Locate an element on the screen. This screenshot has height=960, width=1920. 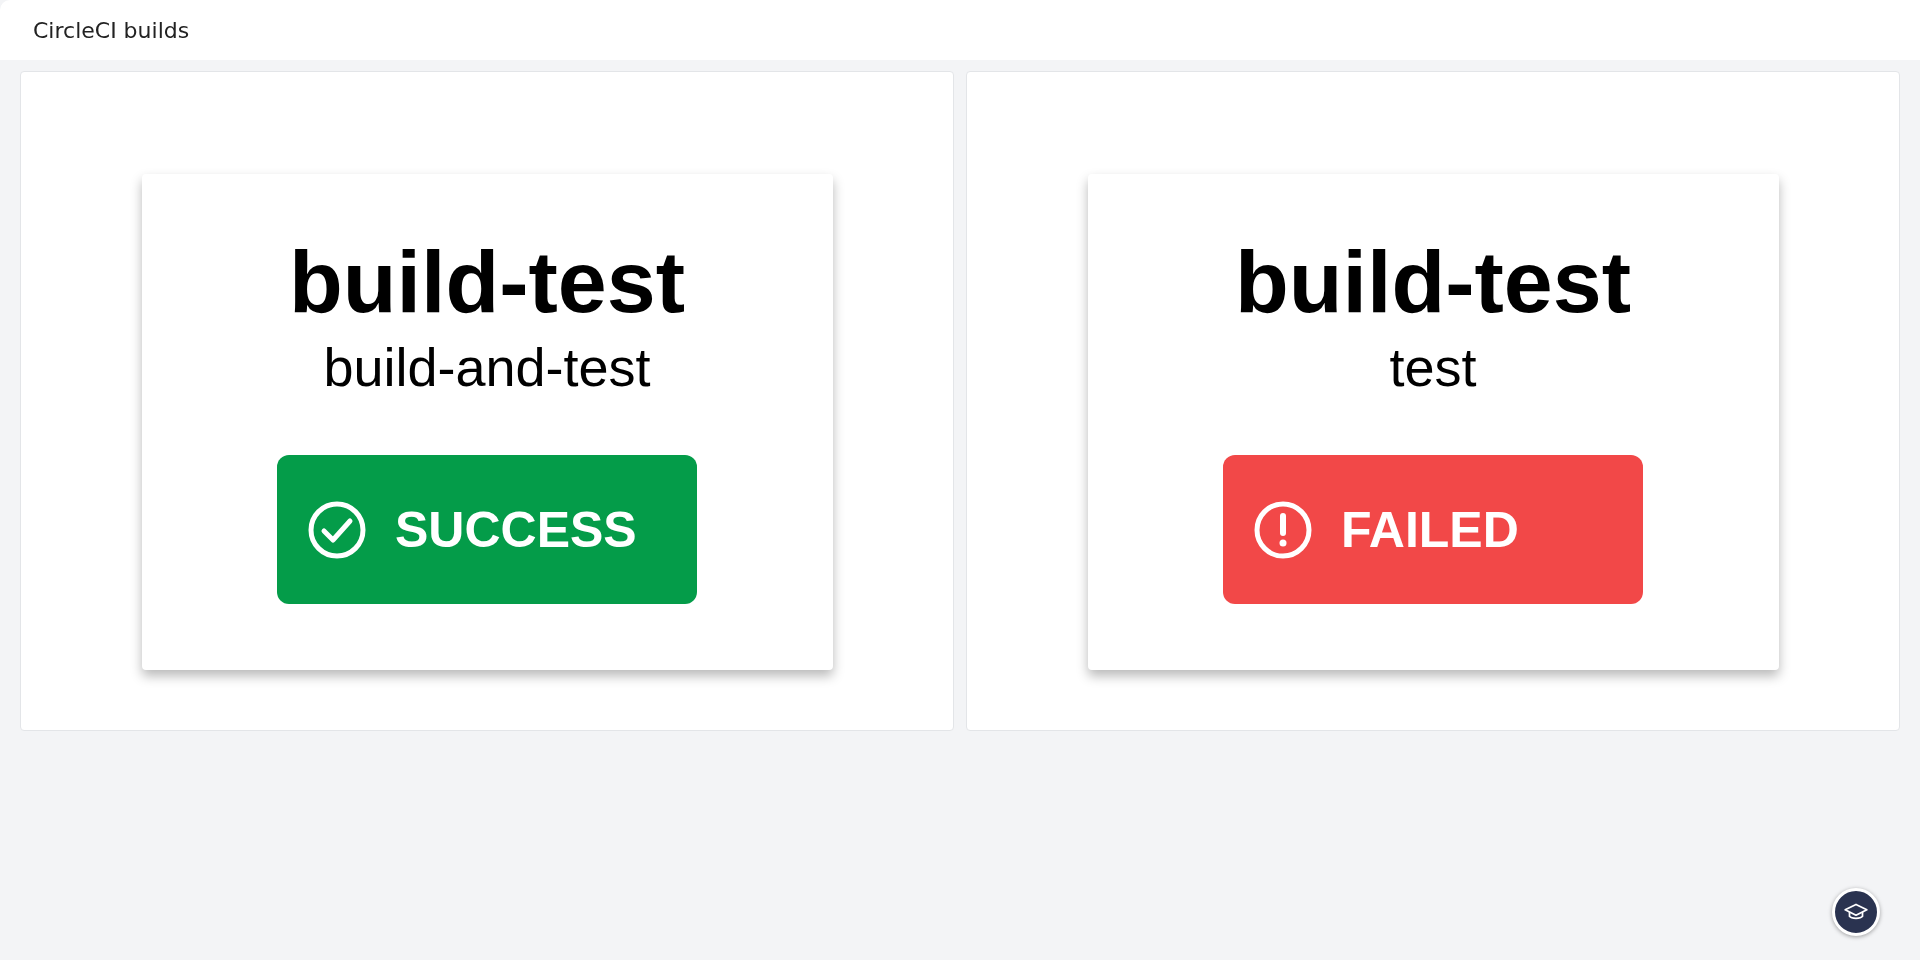
help-button is located at coordinates (1856, 912).